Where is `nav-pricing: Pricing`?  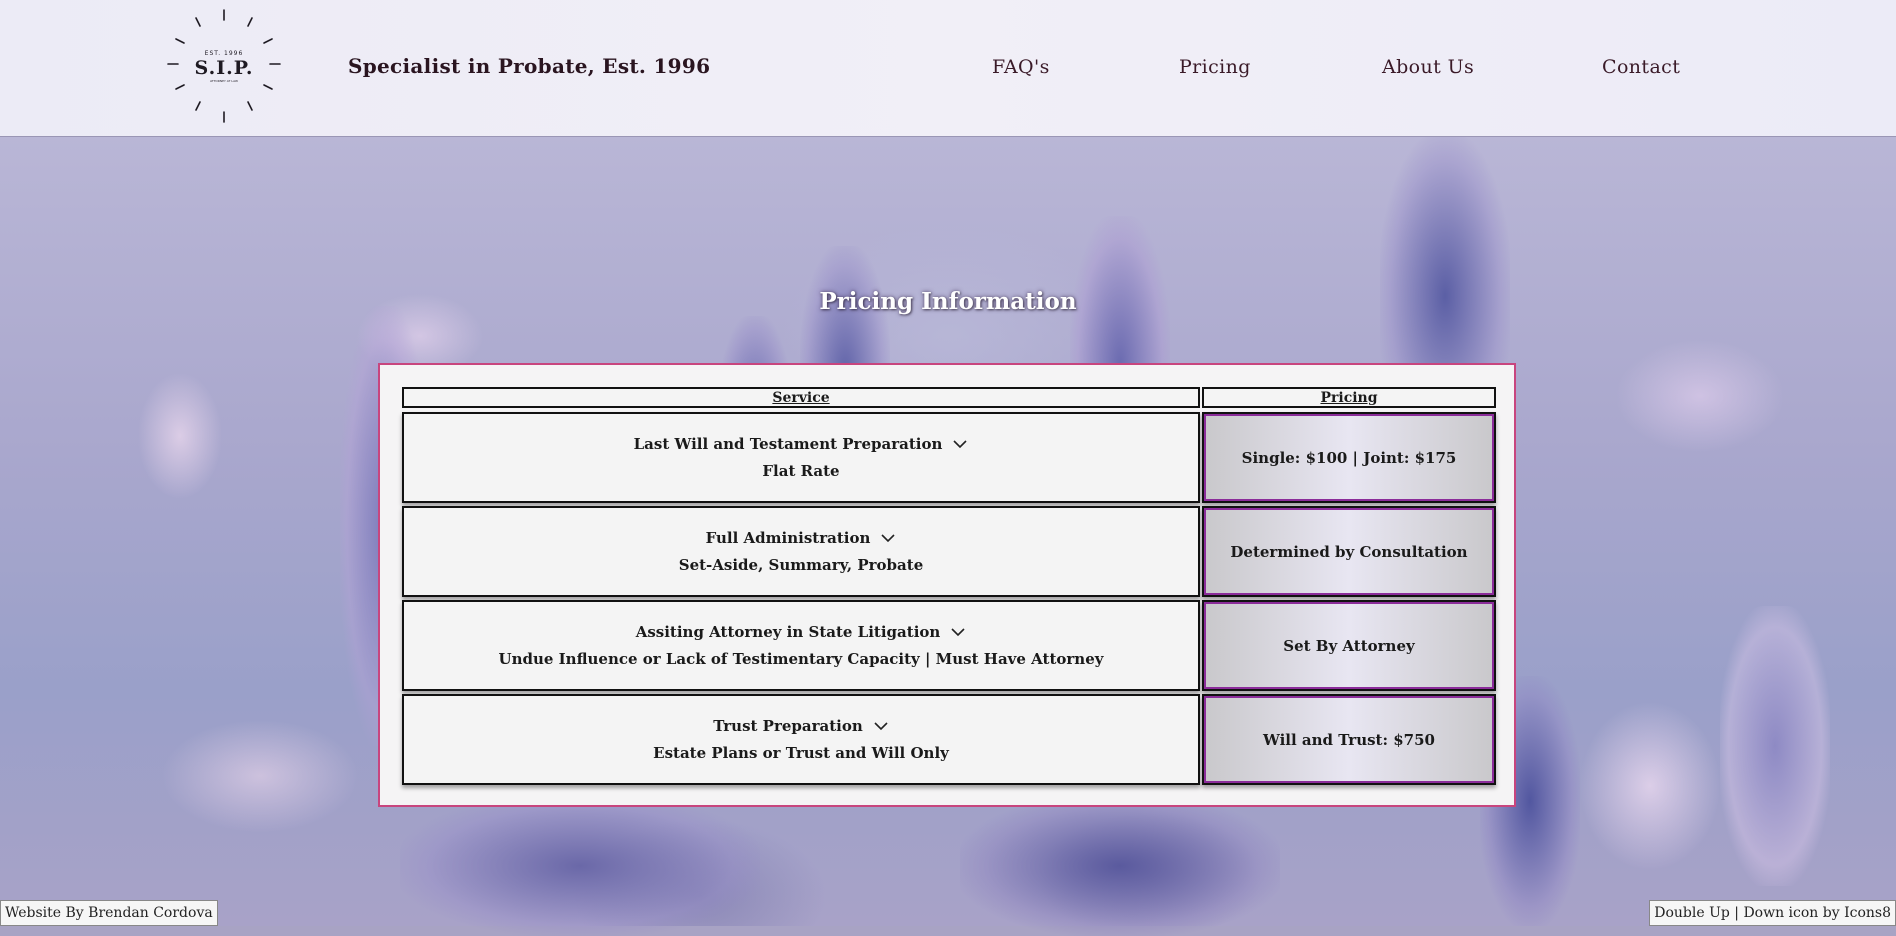 nav-pricing: Pricing is located at coordinates (1215, 67).